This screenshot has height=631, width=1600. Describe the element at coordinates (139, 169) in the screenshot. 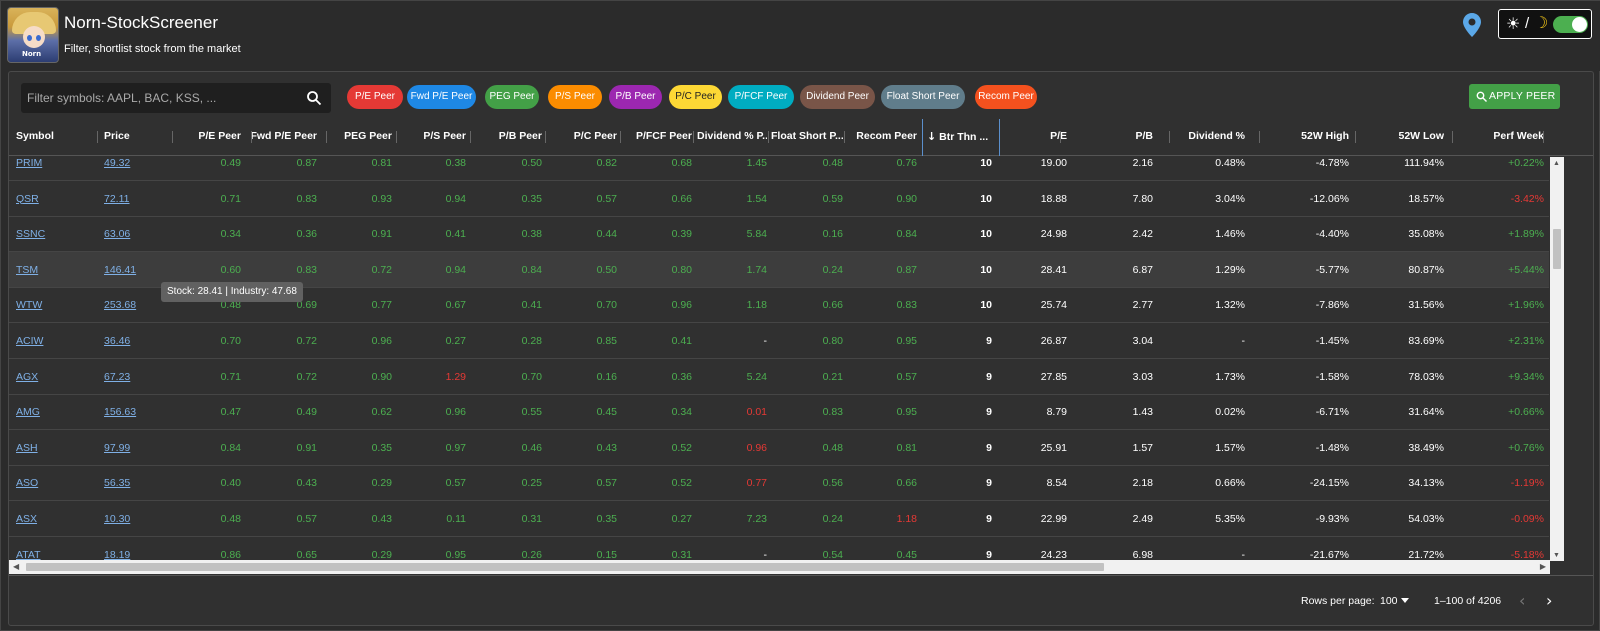

I see `price-link: 49.32` at that location.